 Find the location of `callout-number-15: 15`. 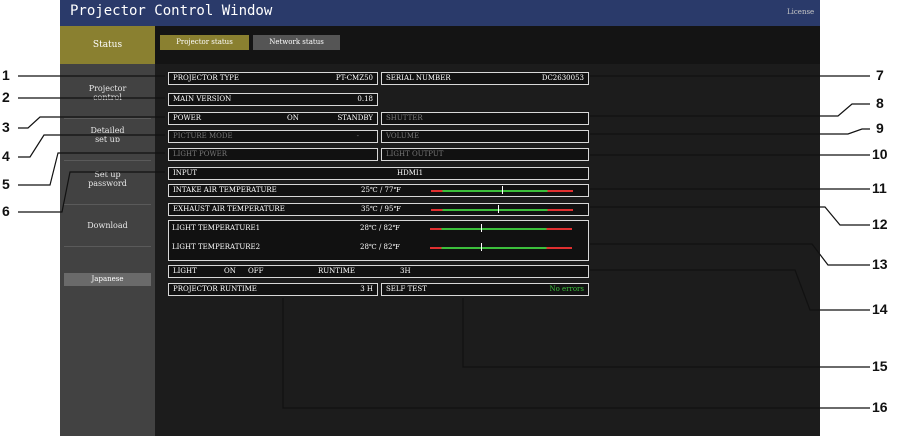

callout-number-15: 15 is located at coordinates (880, 366).